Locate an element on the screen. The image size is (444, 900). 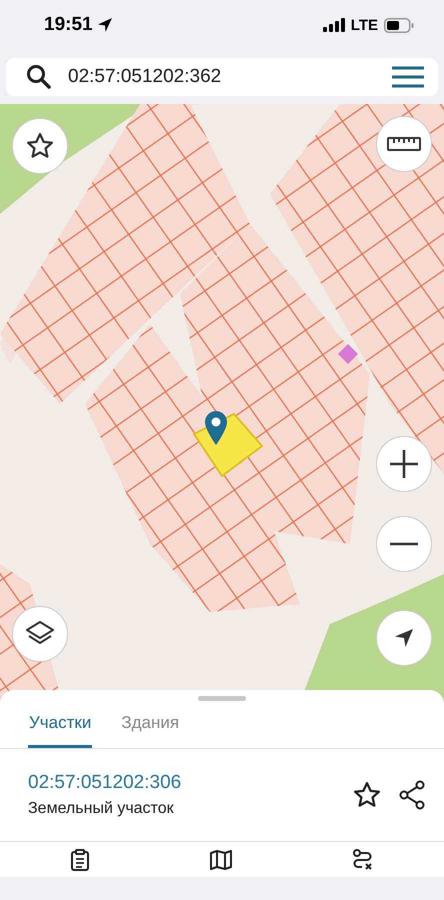
clipboard-icon is located at coordinates (80, 859).